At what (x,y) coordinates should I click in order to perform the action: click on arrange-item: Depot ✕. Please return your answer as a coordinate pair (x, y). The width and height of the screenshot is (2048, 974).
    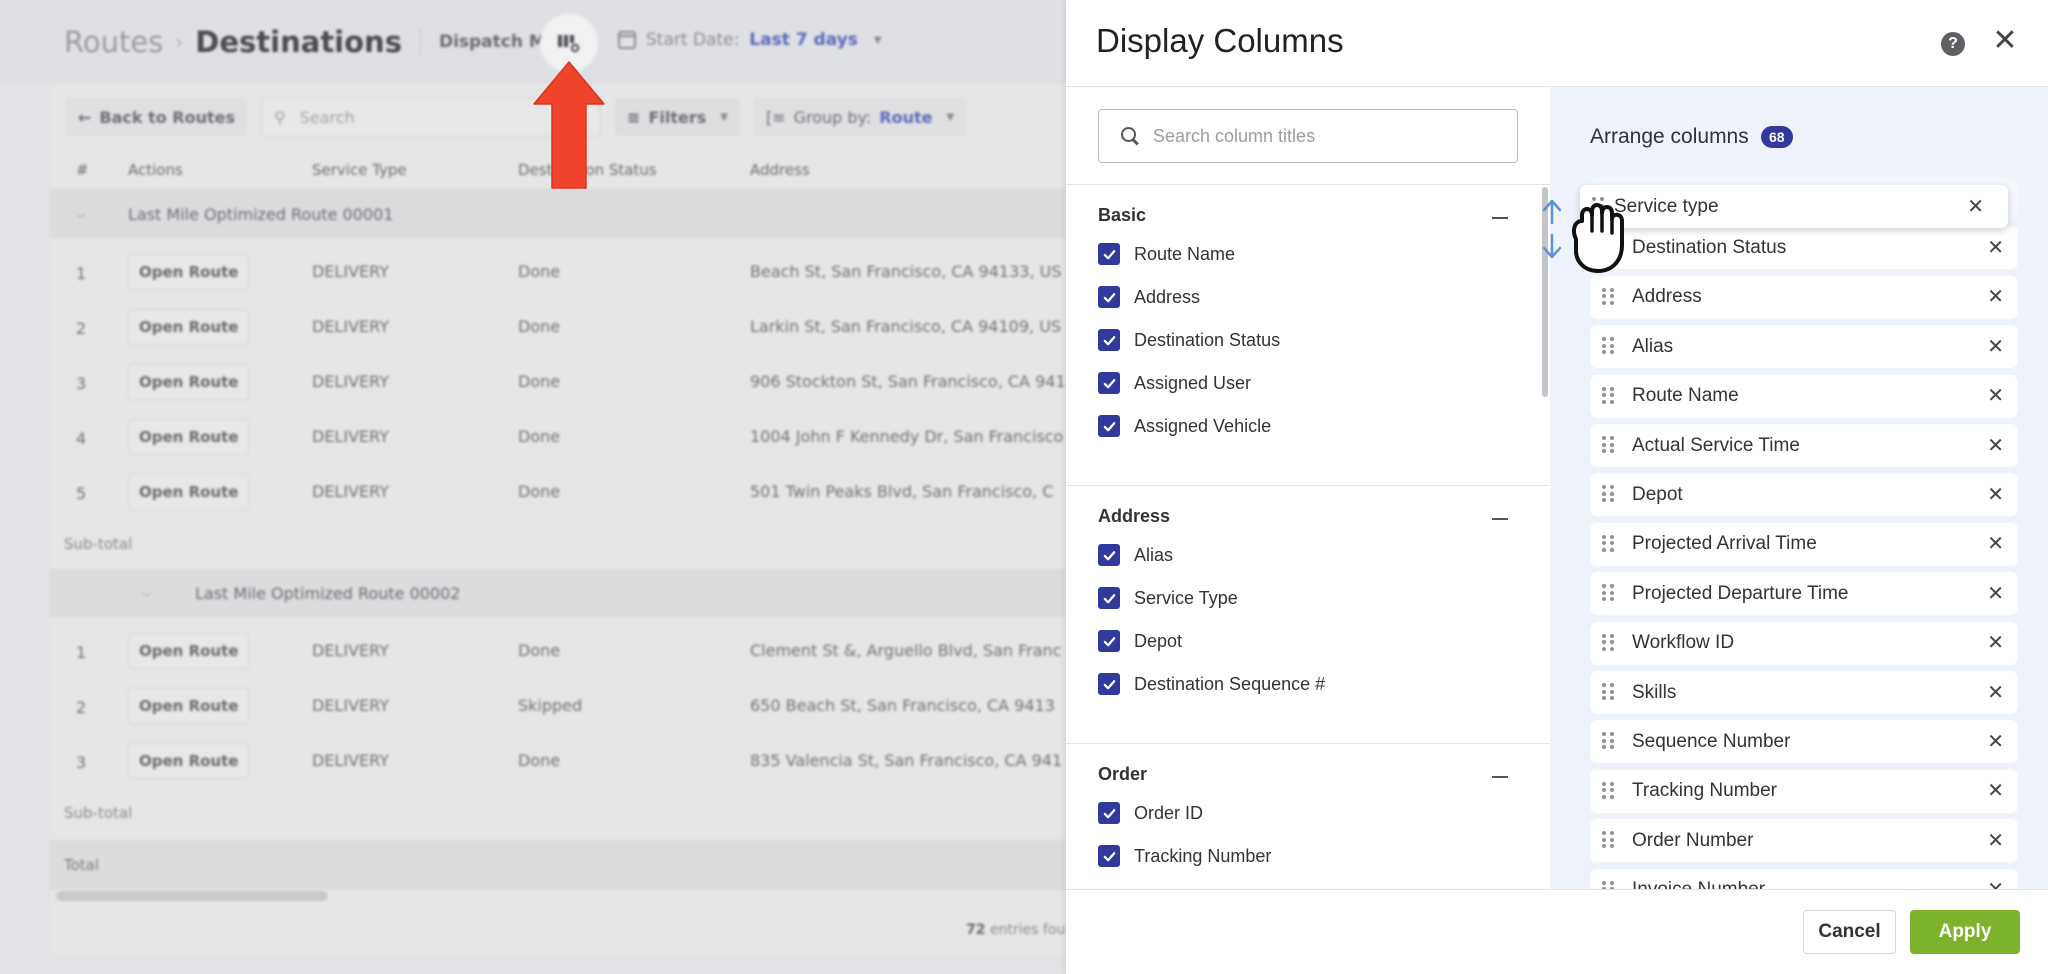
    Looking at the image, I should click on (1804, 495).